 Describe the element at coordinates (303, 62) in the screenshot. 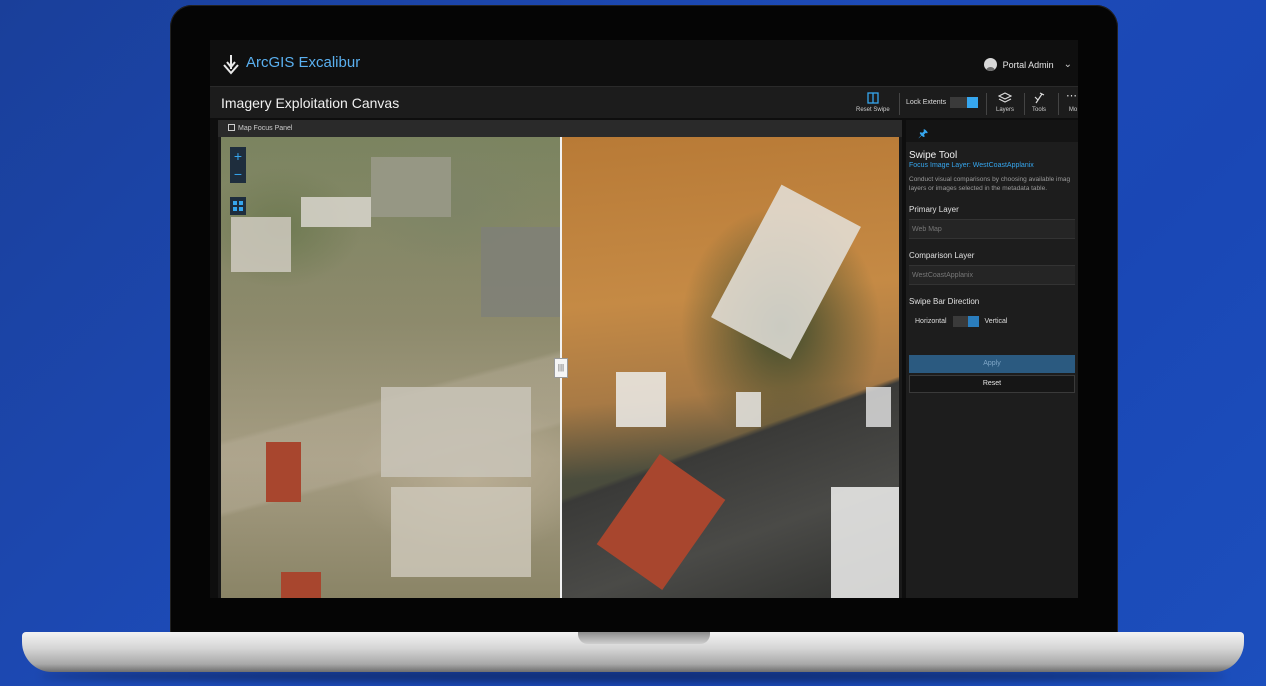

I see `brand-name: ArcGIS Excalibur` at that location.